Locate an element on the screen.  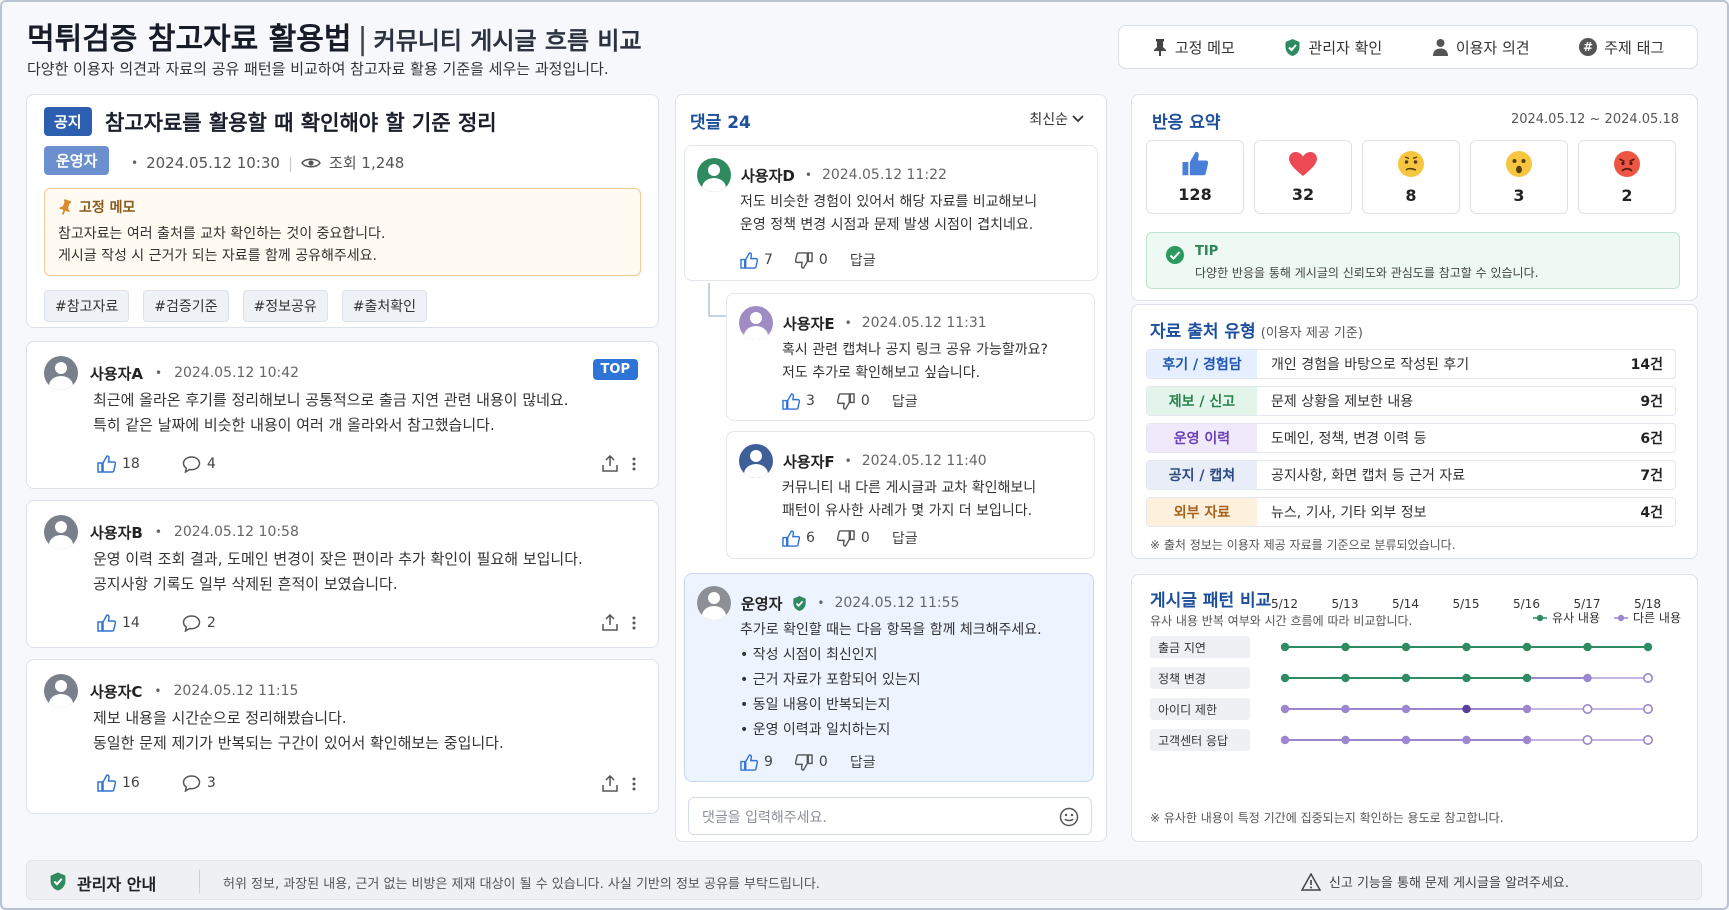
reaction-confused: 8 is located at coordinates (1411, 177).